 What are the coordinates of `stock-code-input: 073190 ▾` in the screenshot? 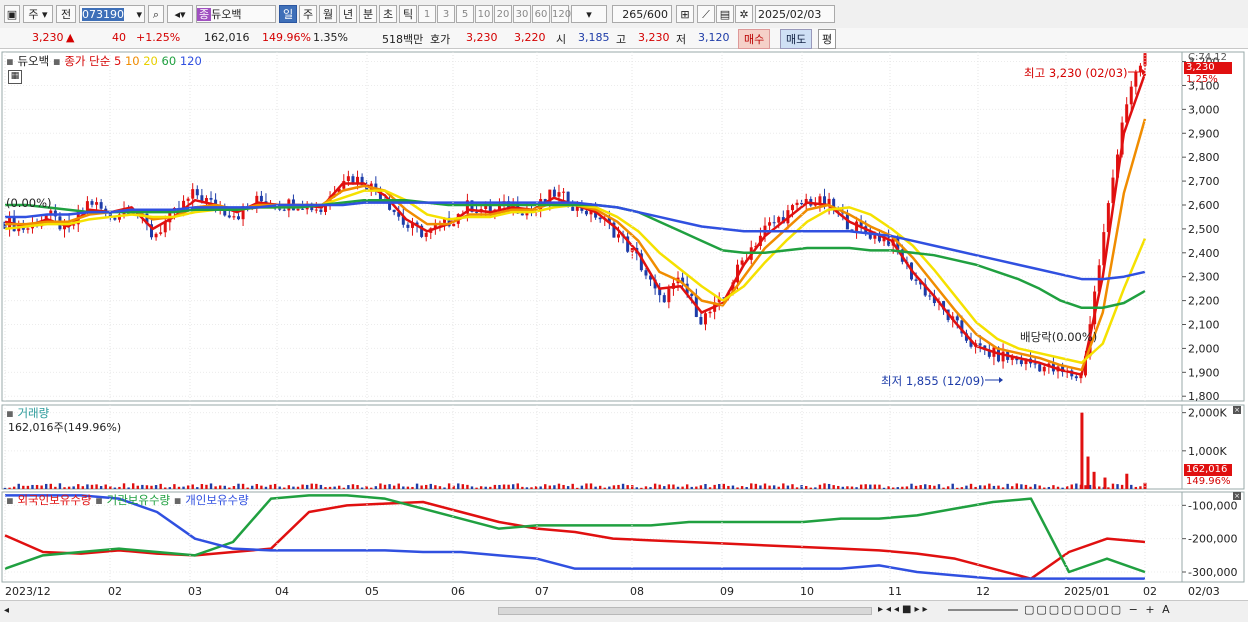 It's located at (112, 14).